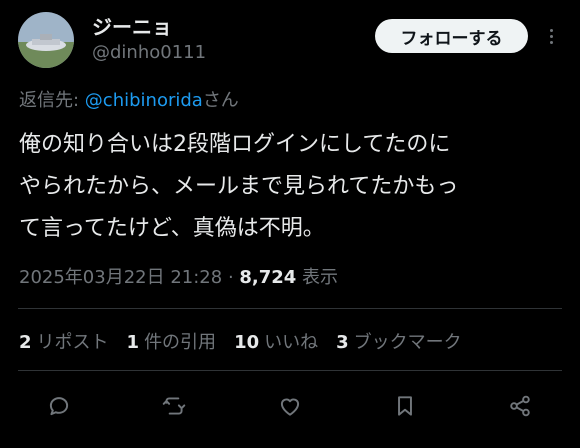 The height and width of the screenshot is (448, 580). What do you see at coordinates (144, 100) in the screenshot?
I see `reply-to-mention: @chibinorida` at bounding box center [144, 100].